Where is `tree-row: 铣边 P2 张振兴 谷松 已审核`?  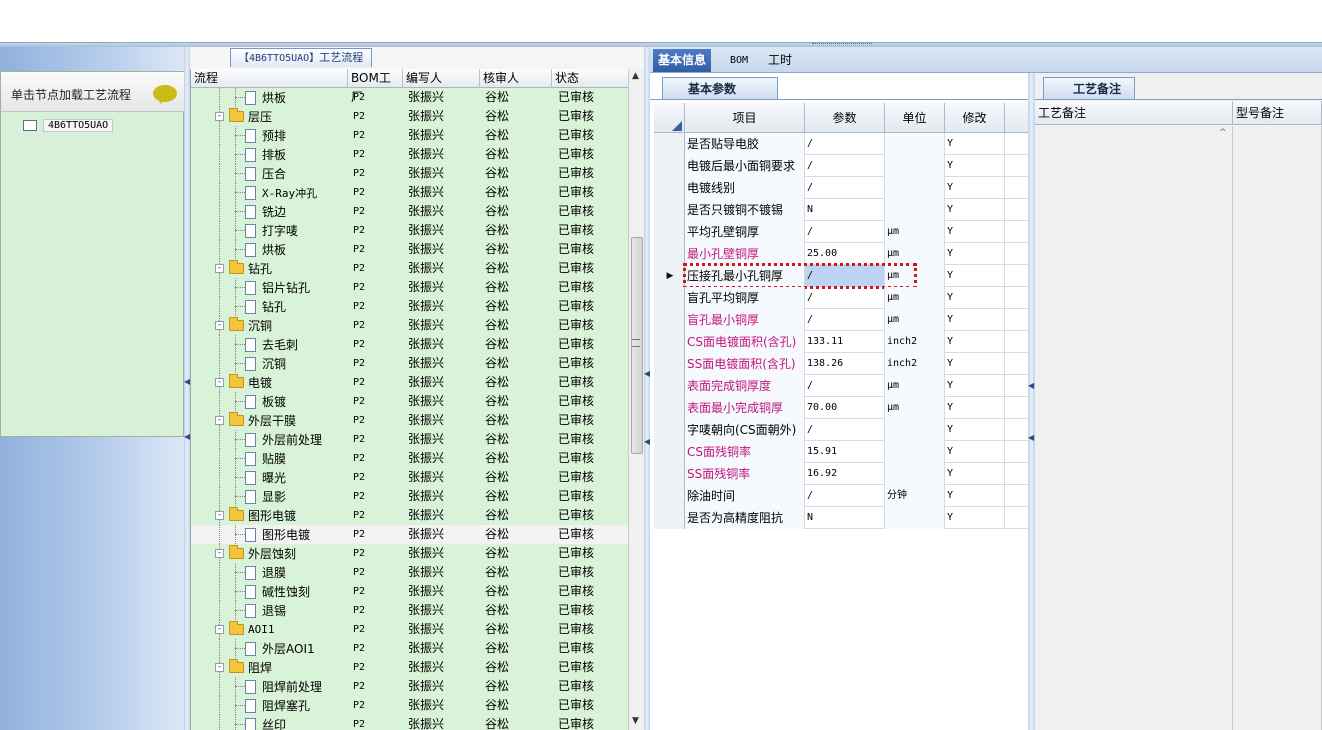 tree-row: 铣边 P2 张振兴 谷松 已审核 is located at coordinates (409, 211).